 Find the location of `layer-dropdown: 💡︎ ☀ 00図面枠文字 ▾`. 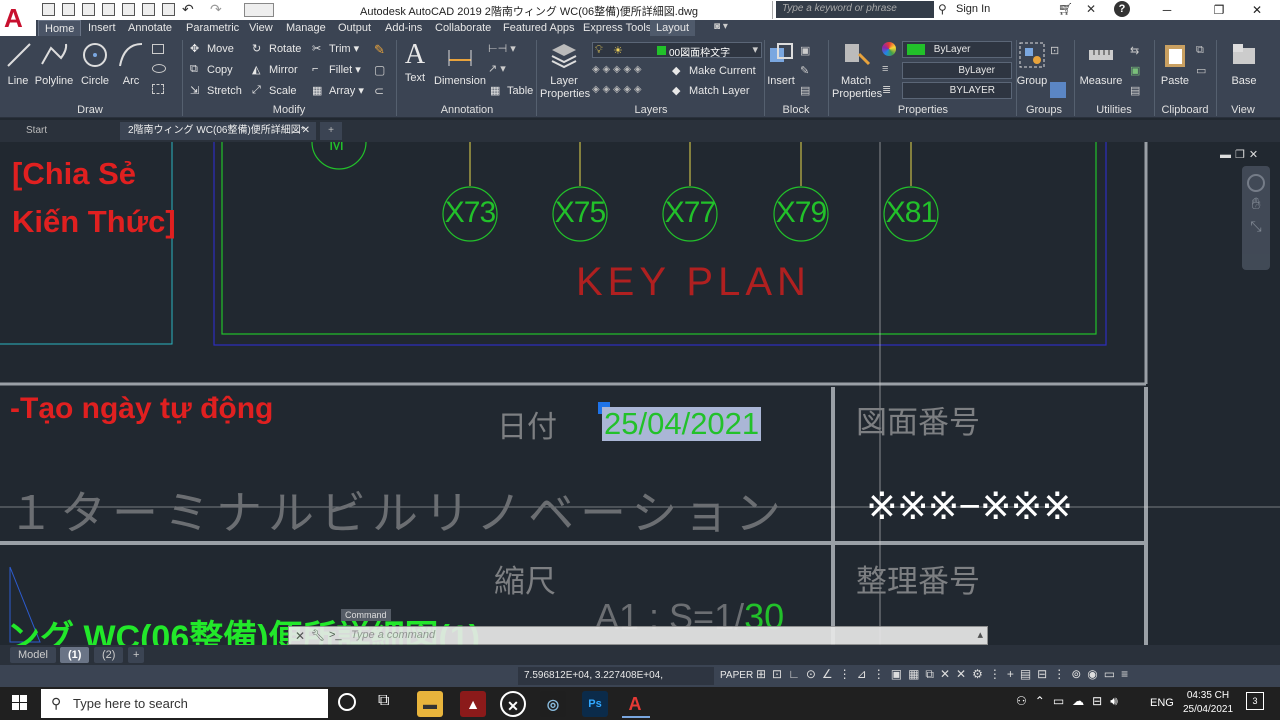

layer-dropdown: 💡︎ ☀ 00図面枠文字 ▾ is located at coordinates (677, 50).